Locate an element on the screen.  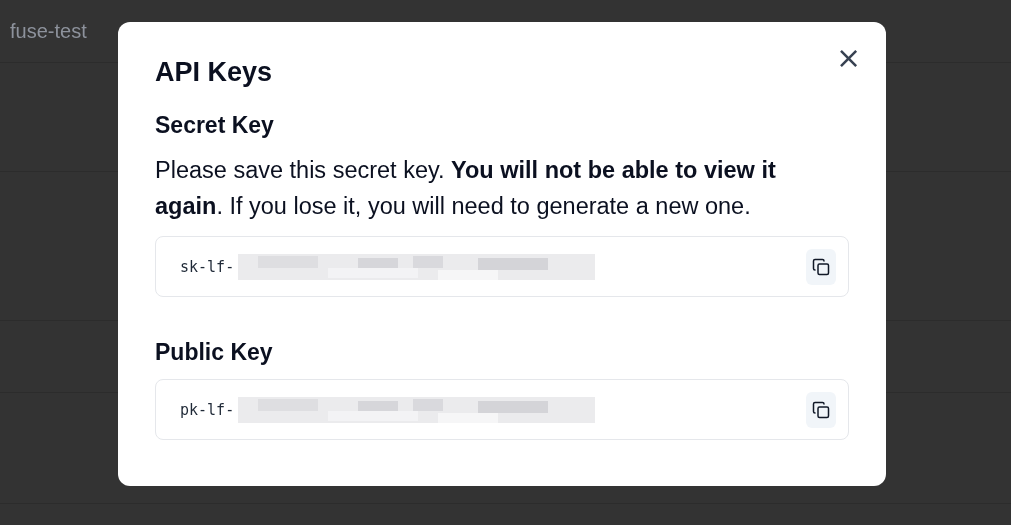
section-heading: Public Key is located at coordinates (214, 352).